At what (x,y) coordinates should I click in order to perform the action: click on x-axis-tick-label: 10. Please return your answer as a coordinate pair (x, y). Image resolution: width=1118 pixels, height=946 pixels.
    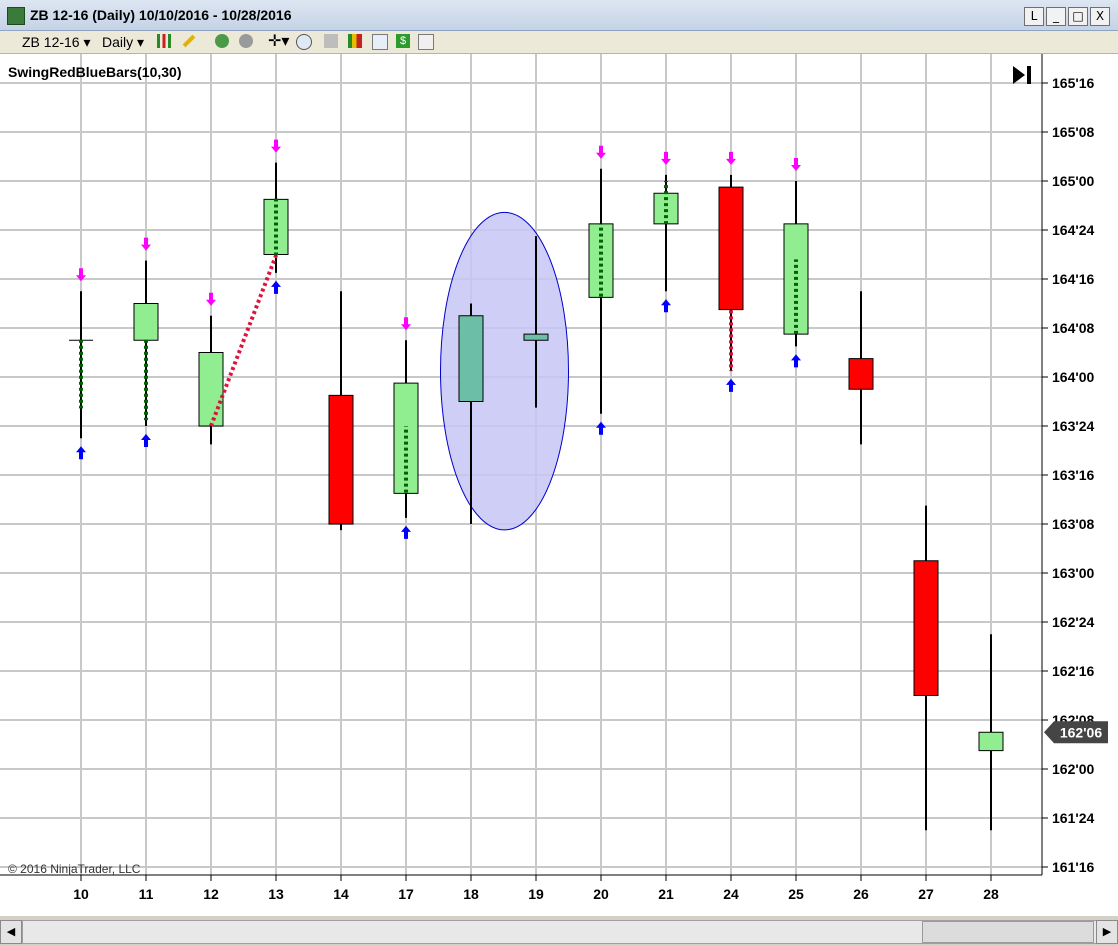
    Looking at the image, I should click on (81, 894).